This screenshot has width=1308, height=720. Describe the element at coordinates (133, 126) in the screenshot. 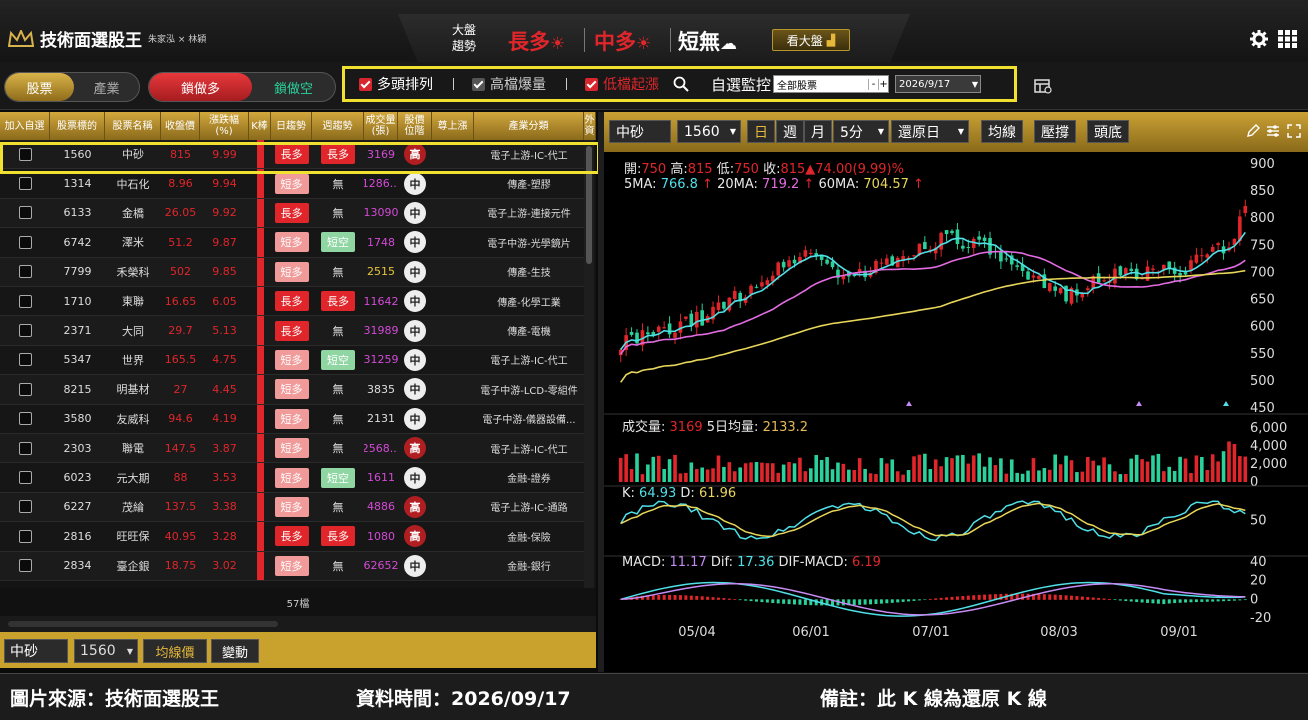

I see `column-header: 股票名稱` at that location.